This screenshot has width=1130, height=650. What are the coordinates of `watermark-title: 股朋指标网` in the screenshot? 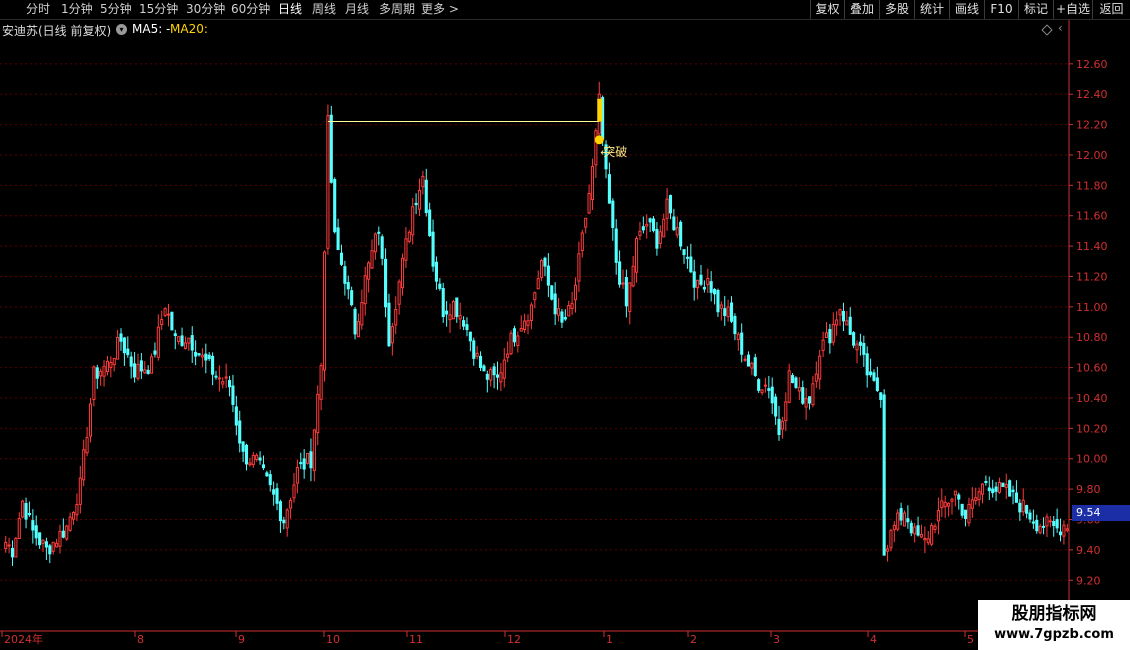 It's located at (1054, 614).